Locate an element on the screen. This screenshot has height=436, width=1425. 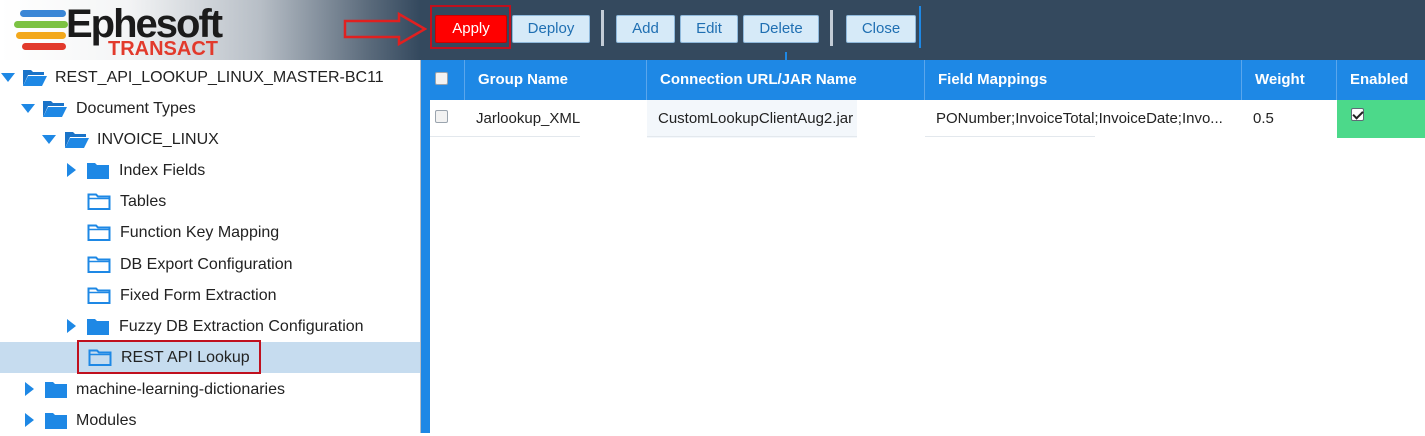
select-all-cell is located at coordinates (447, 80).